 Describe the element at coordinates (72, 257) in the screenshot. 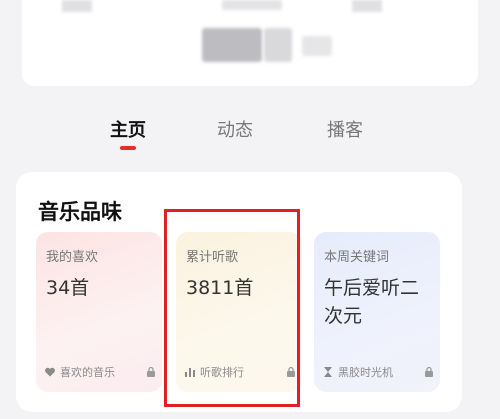

I see `tile-label: 我的喜欢` at that location.